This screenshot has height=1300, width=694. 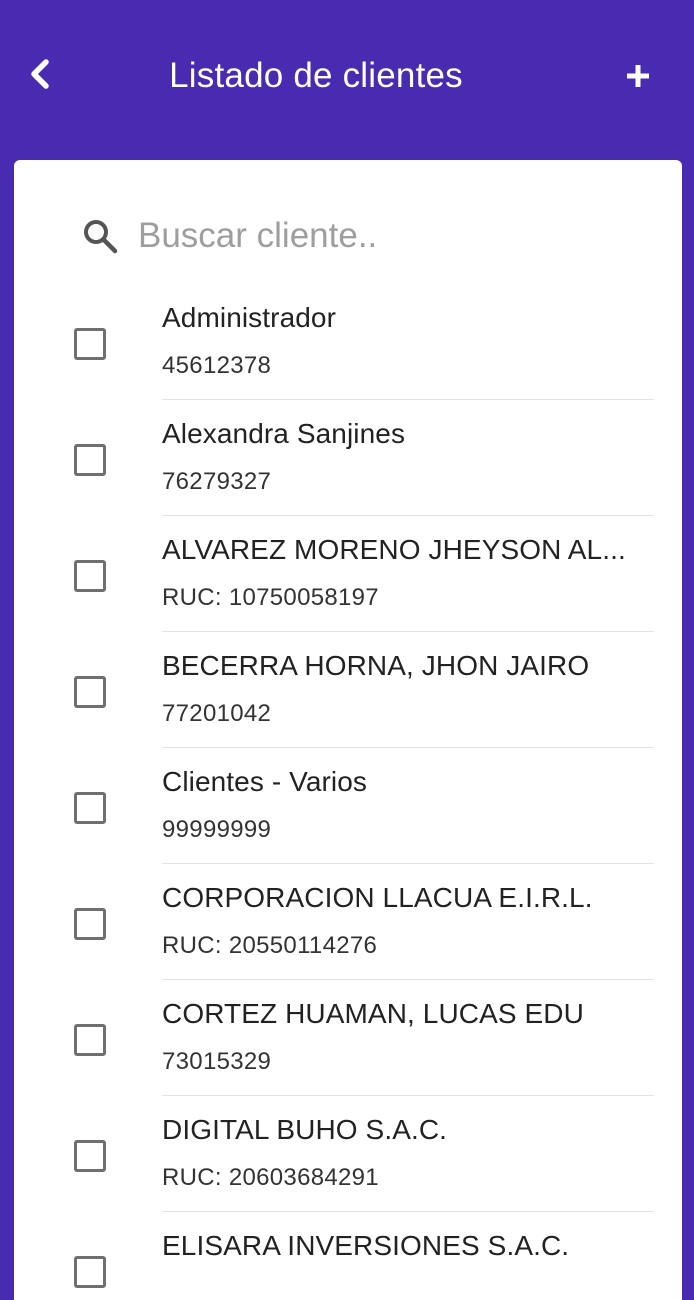 I want to click on client-row: Clientes - Varios 99999999, so click(x=348, y=806).